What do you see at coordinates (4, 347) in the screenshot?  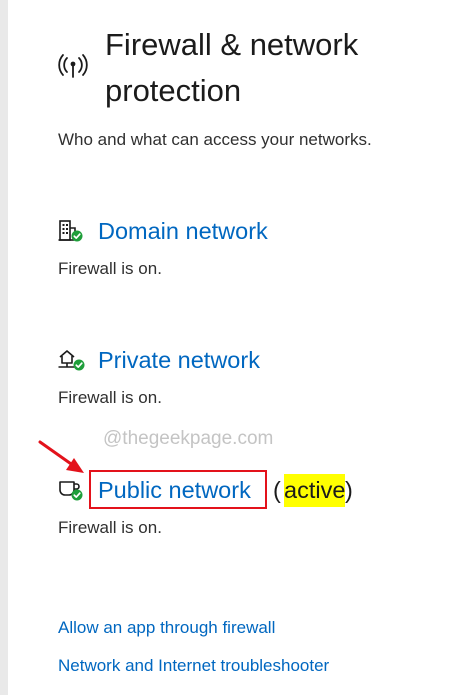 I see `left-pane-edge` at bounding box center [4, 347].